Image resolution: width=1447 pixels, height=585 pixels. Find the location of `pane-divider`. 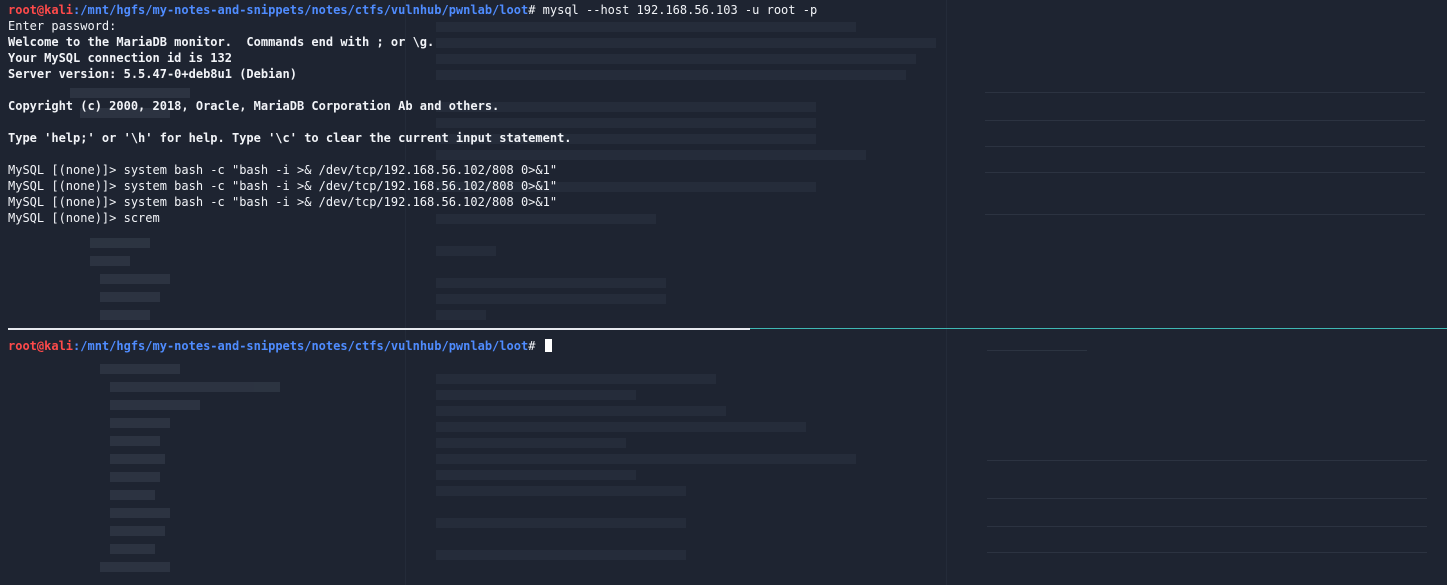

pane-divider is located at coordinates (379, 329).